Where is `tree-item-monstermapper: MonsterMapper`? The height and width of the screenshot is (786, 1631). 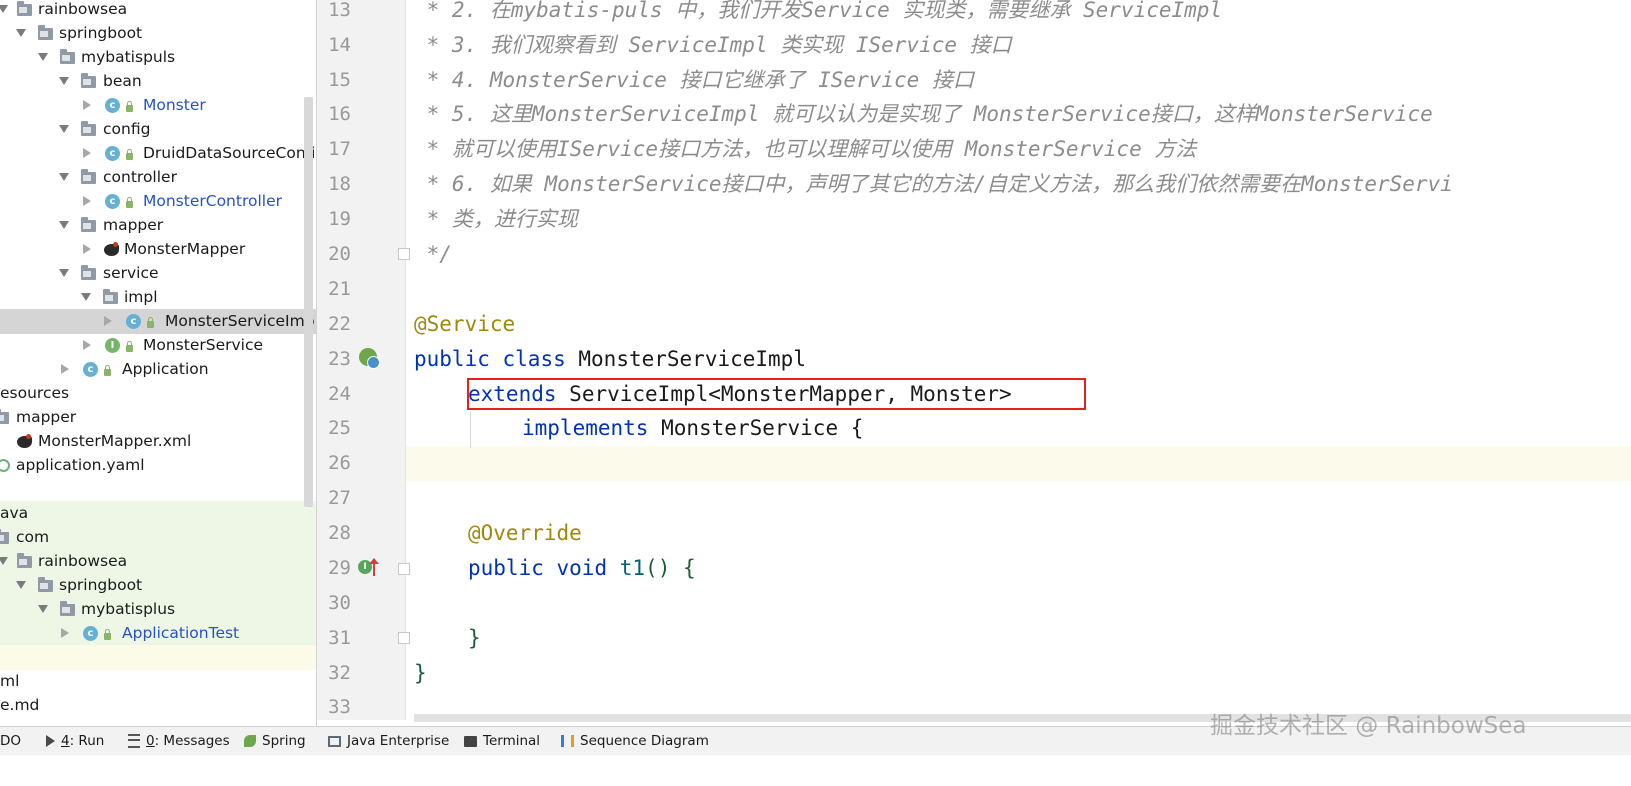
tree-item-monstermapper: MonsterMapper is located at coordinates (159, 249).